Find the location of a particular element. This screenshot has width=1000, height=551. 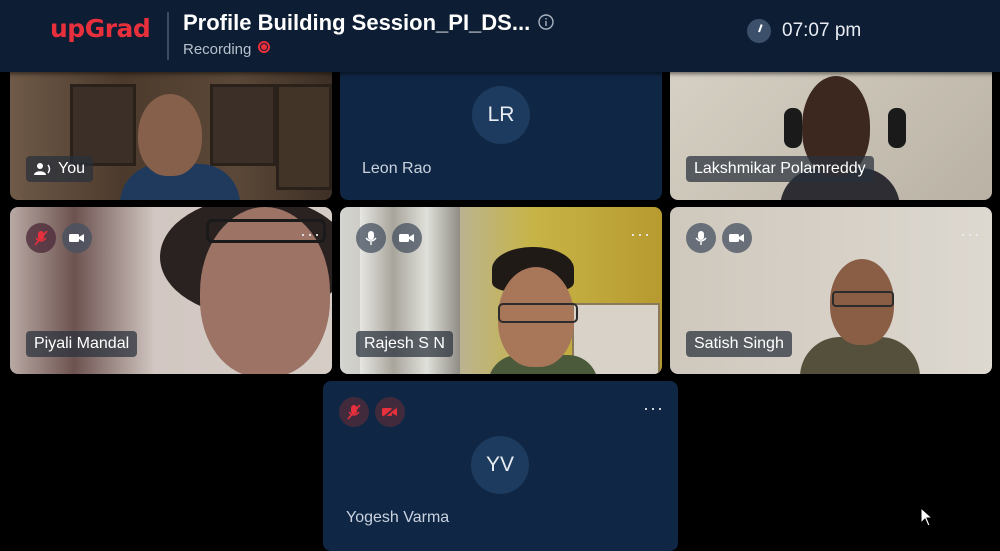

participant-name-badge: You is located at coordinates (59, 169).